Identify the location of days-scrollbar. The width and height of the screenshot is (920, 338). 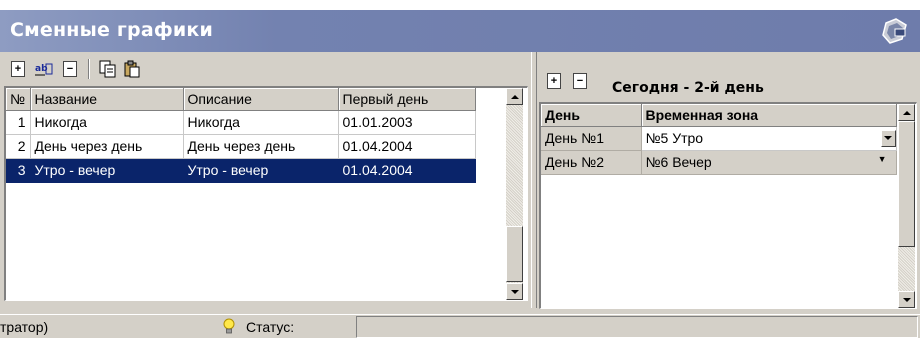
(906, 206).